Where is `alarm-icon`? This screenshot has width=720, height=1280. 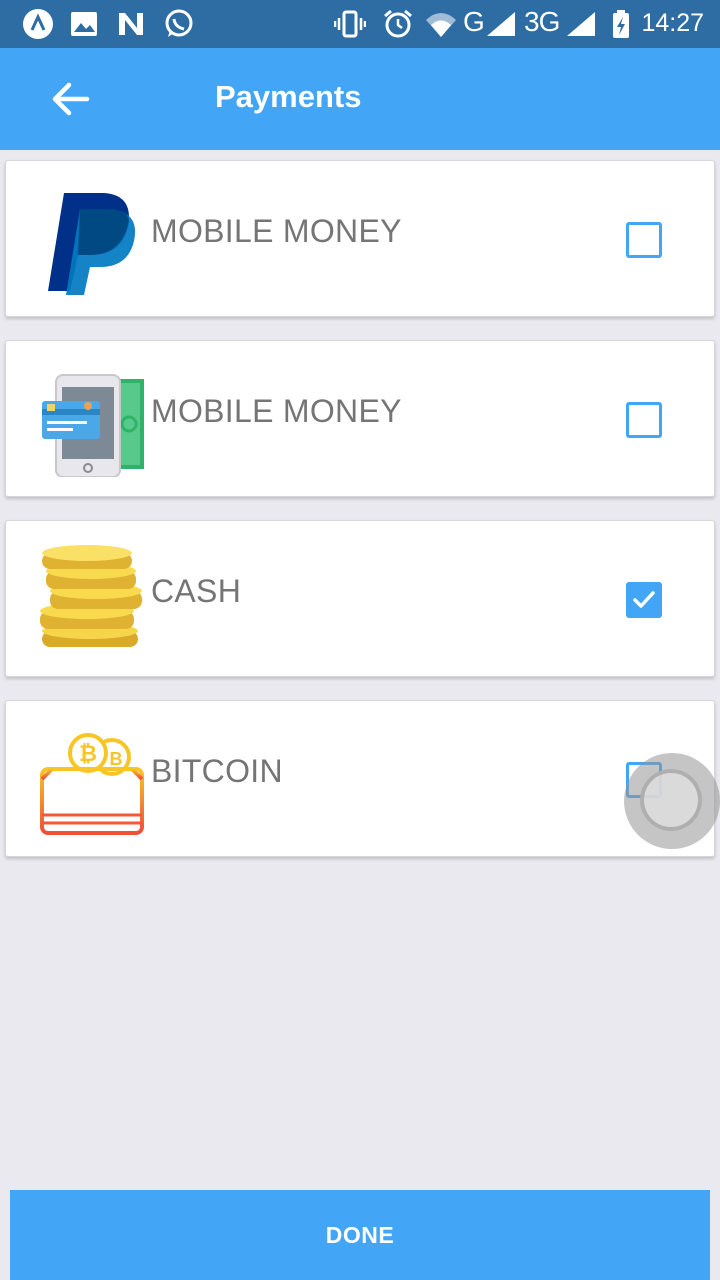 alarm-icon is located at coordinates (398, 23).